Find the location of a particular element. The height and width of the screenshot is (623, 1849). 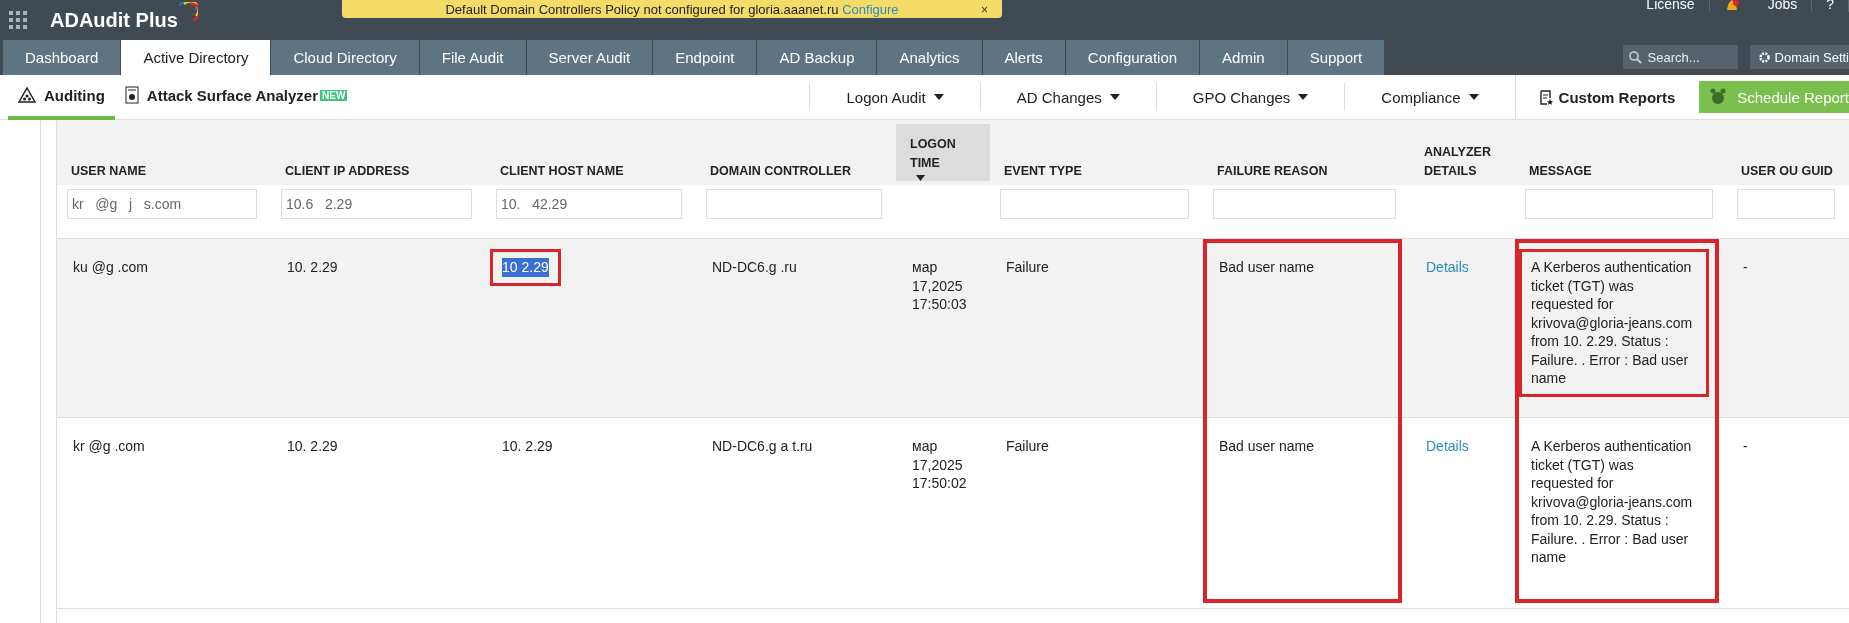

nav-tab: Endpoint is located at coordinates (705, 57).